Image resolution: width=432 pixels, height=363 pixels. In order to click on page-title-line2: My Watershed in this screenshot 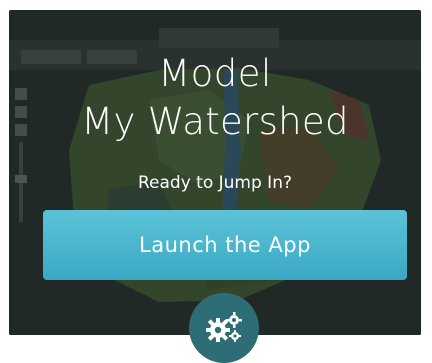, I will do `click(215, 121)`.